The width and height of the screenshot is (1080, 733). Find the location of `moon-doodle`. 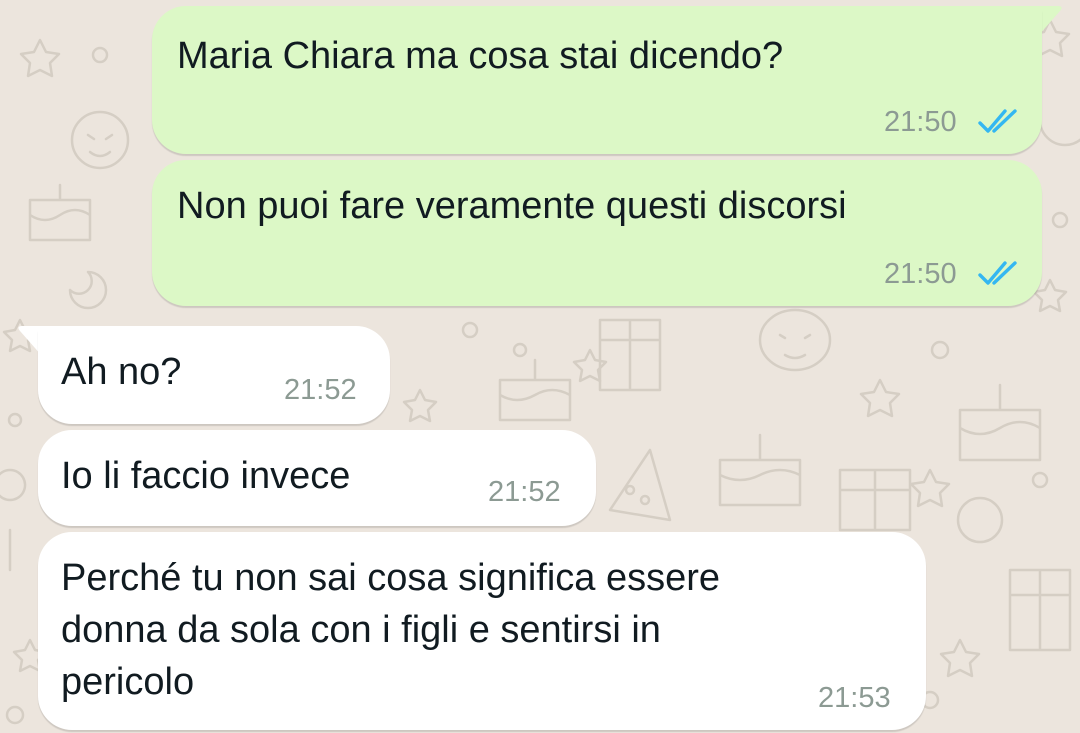

moon-doodle is located at coordinates (88, 290).